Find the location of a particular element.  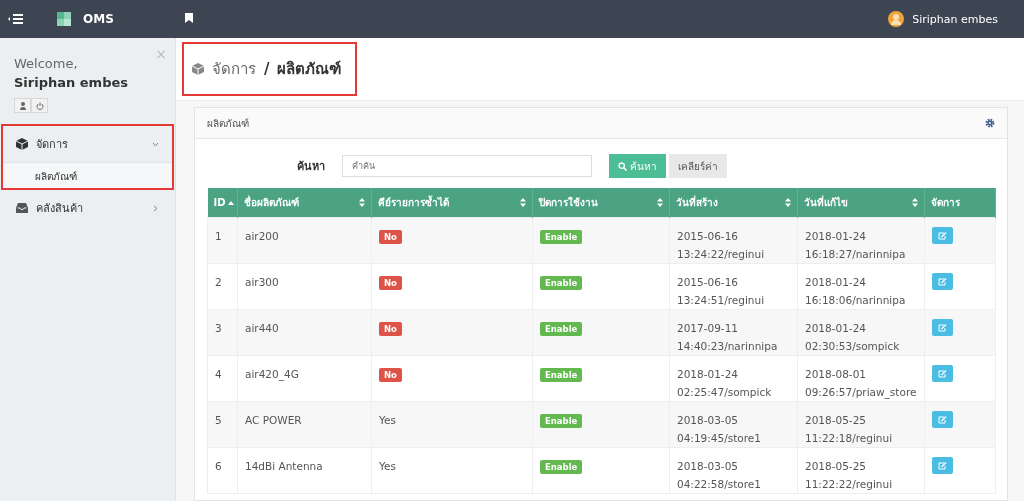

created-cell: 2015-06-16 13:24:22/reginui is located at coordinates (721, 245).